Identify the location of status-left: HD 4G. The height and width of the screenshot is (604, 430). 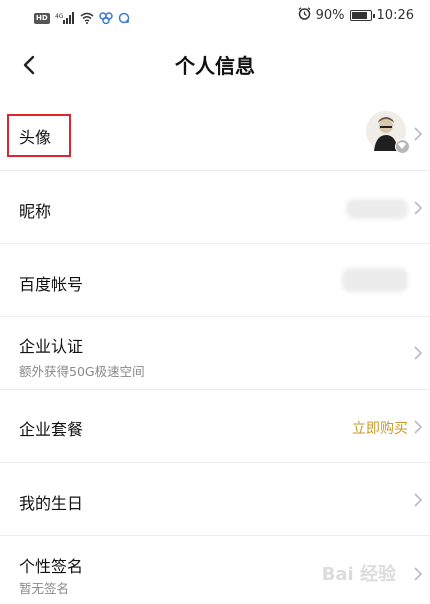
(82, 18).